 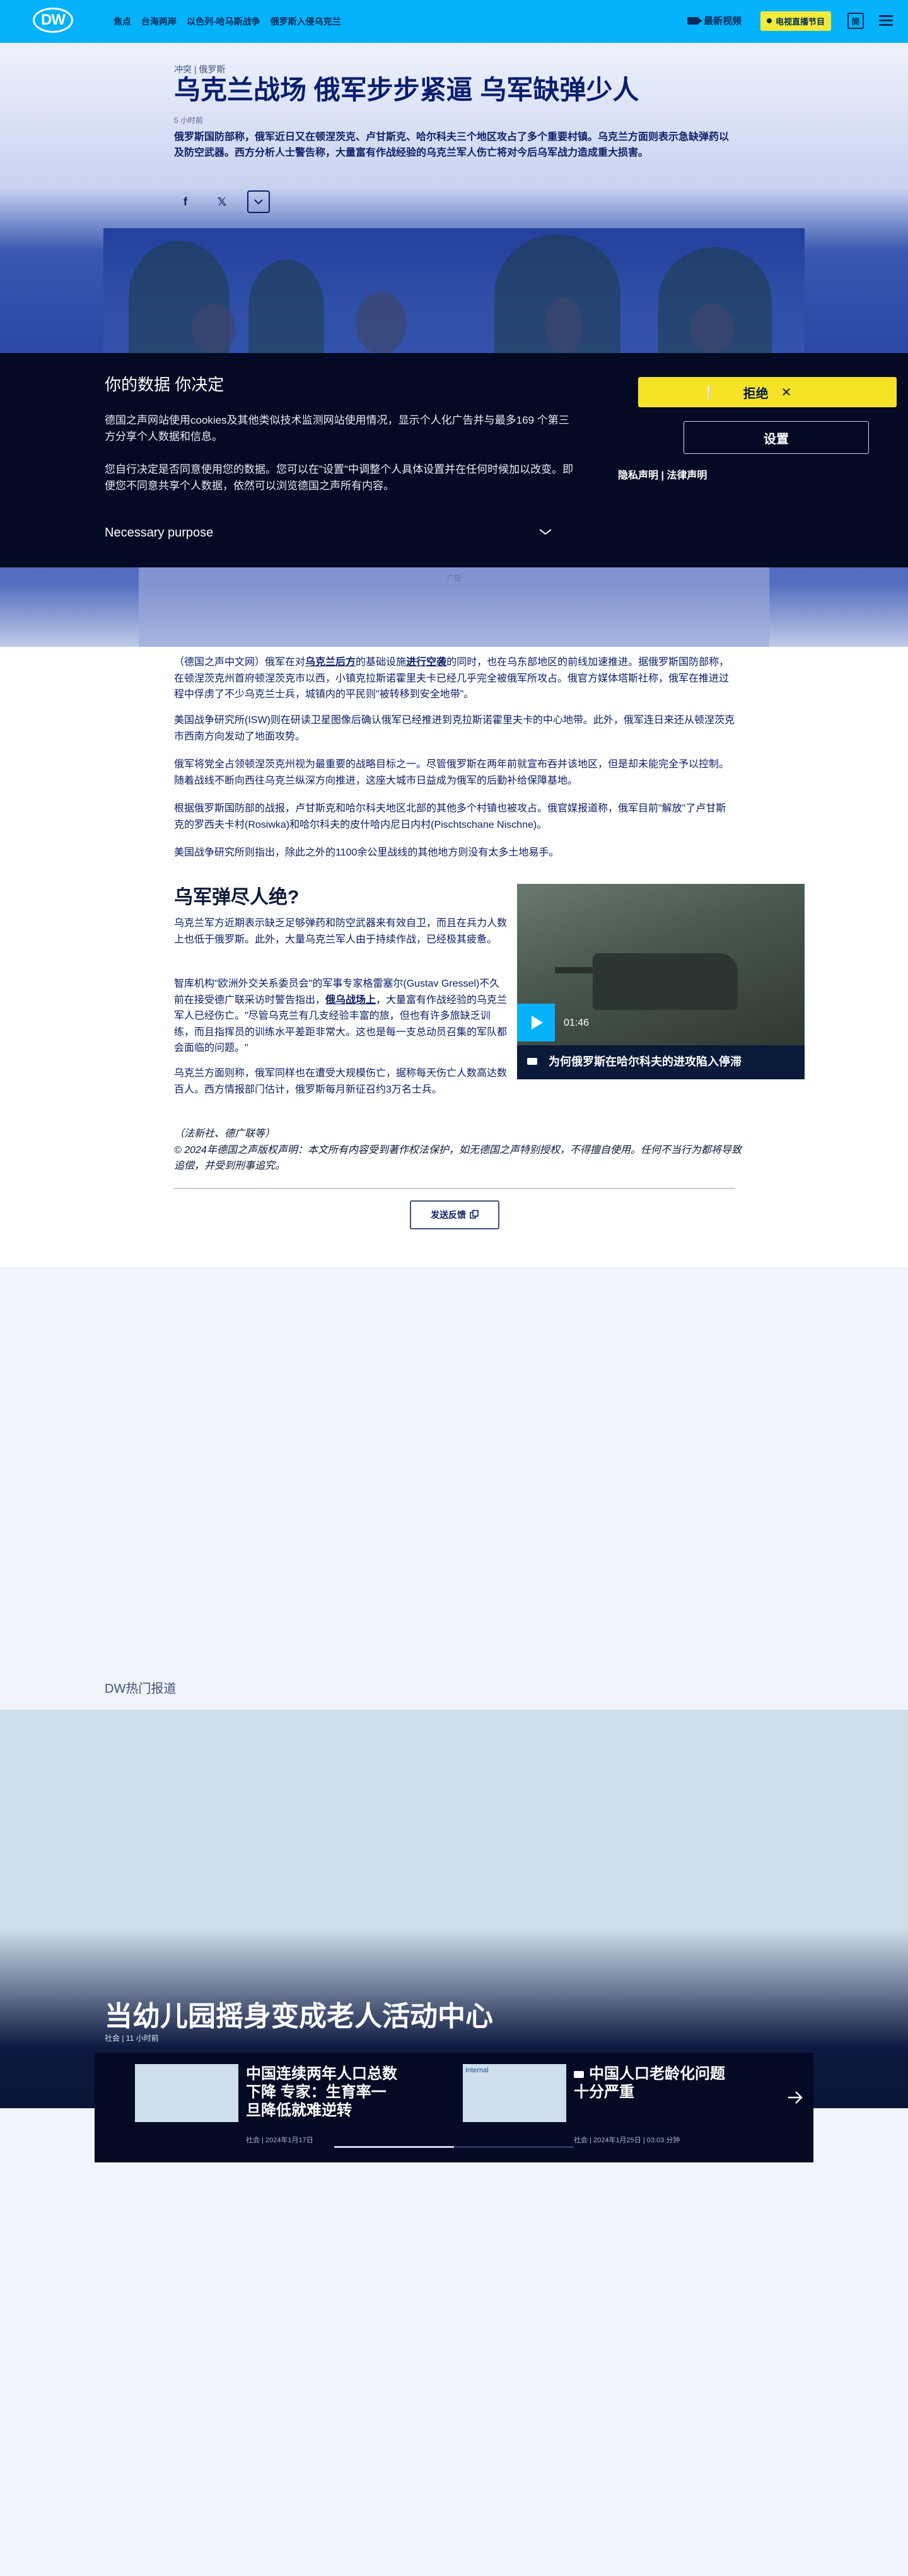 What do you see at coordinates (448, 1215) in the screenshot?
I see `feedback-label: 发送反馈` at bounding box center [448, 1215].